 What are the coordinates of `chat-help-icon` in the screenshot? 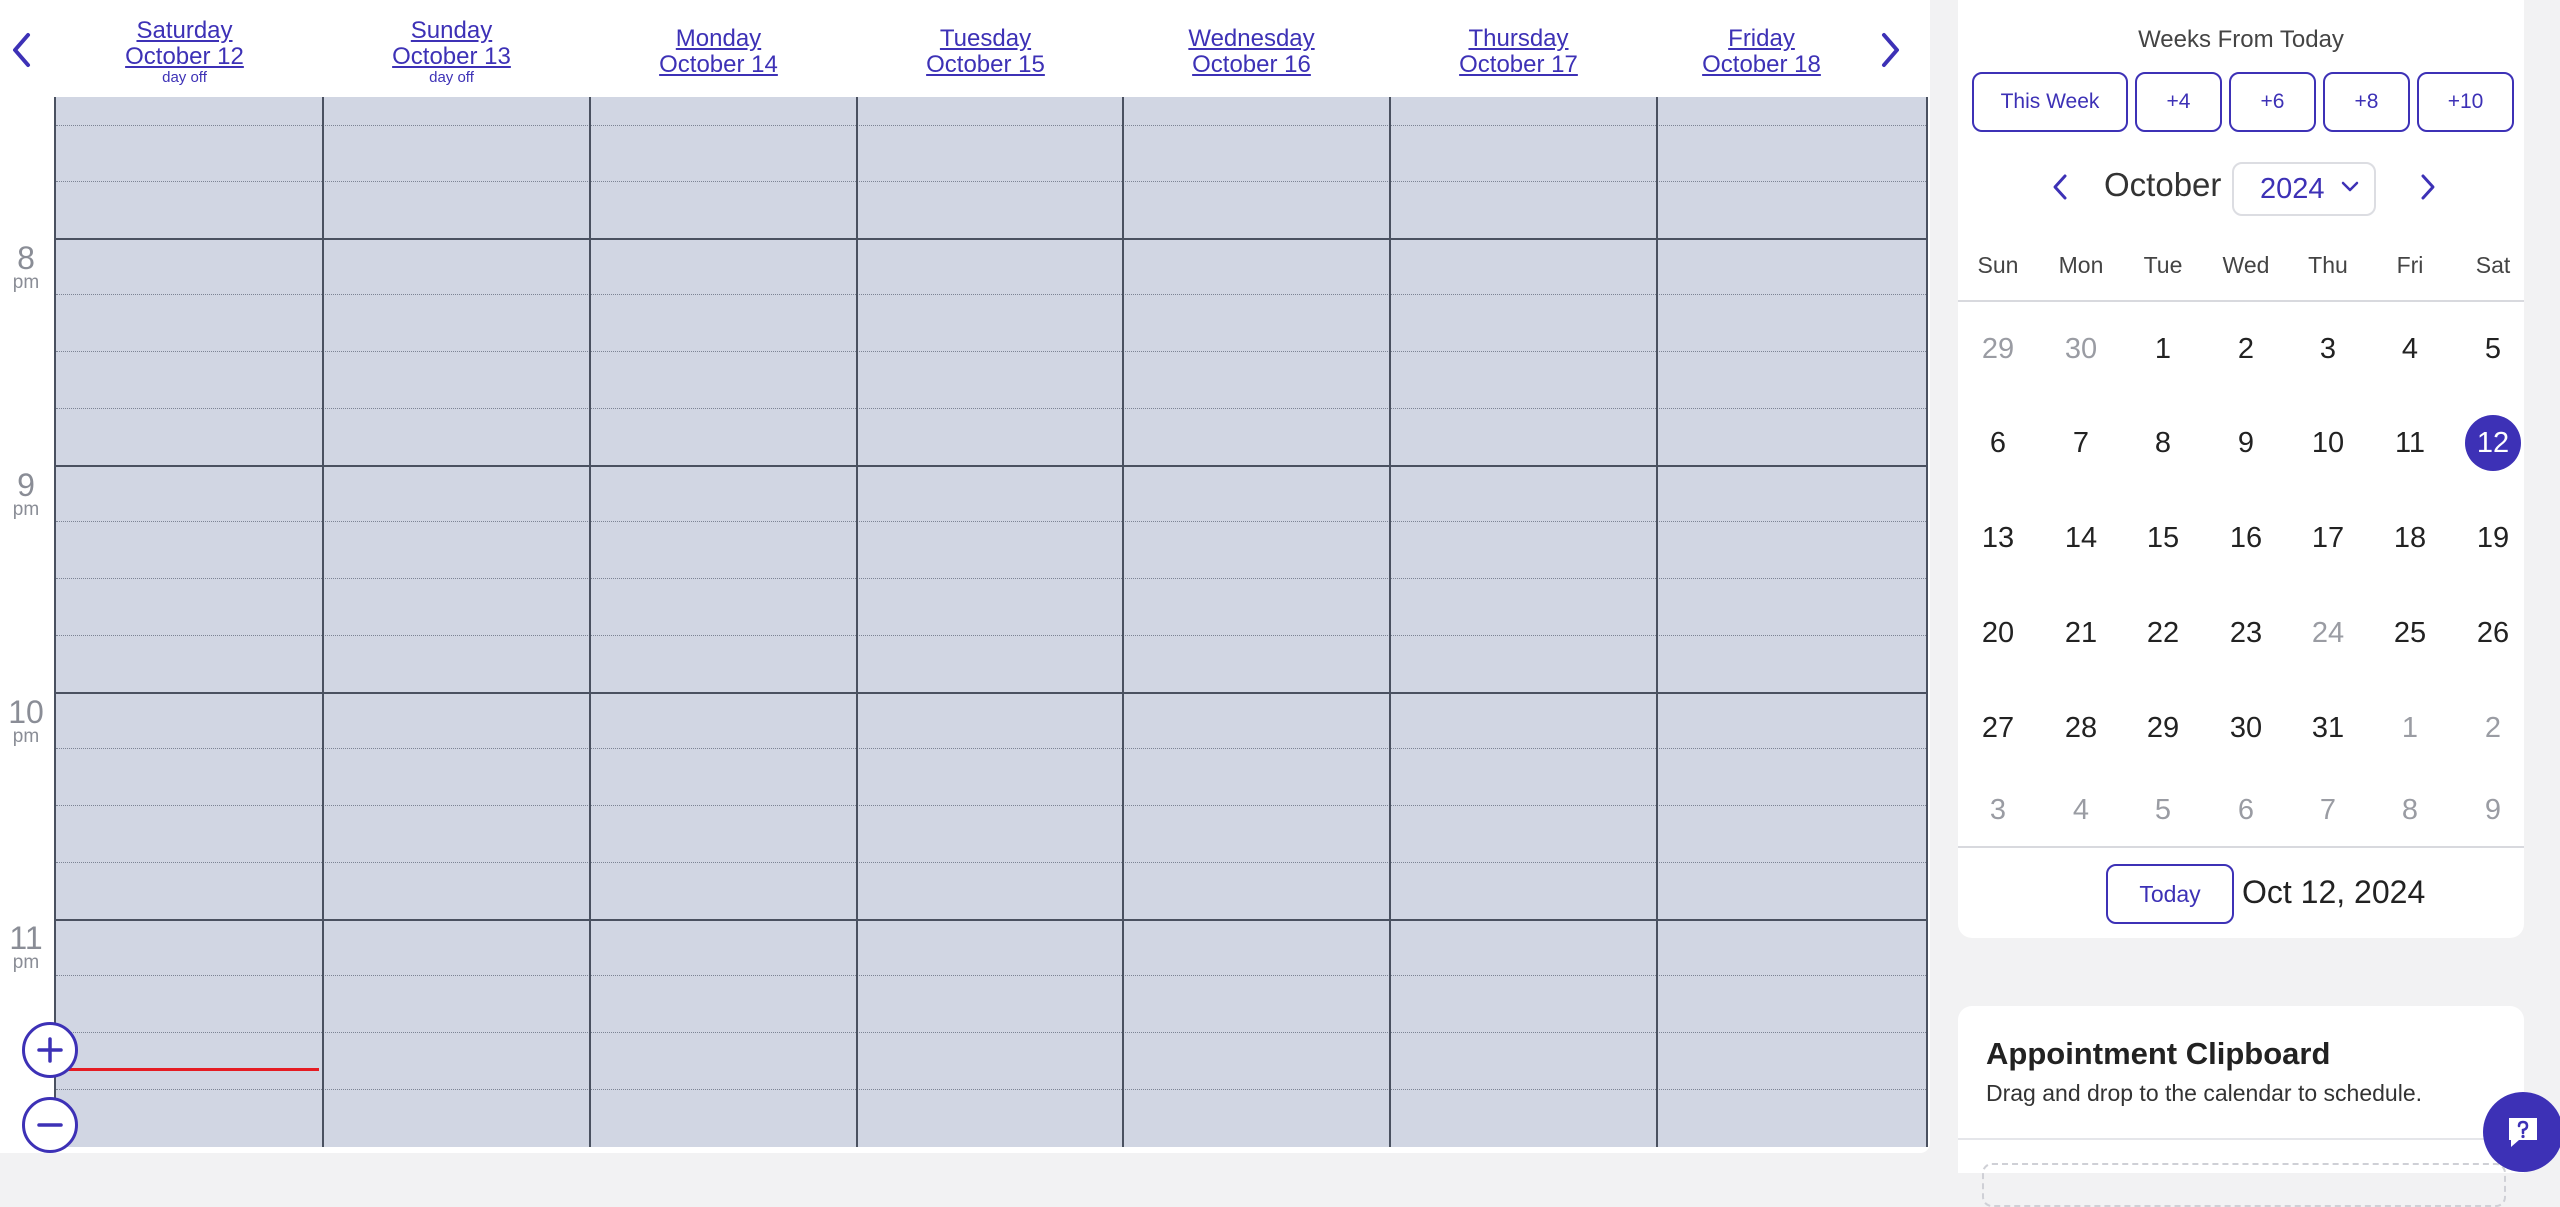 It's located at (2523, 1132).